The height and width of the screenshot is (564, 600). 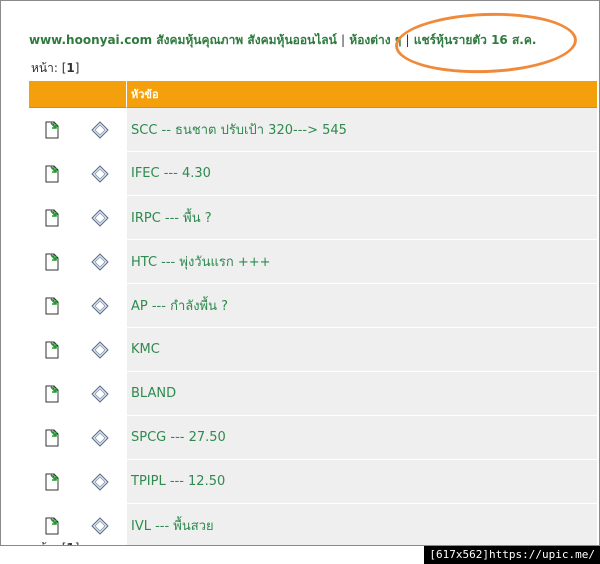 I want to click on topic-title-cell: IFEC --- 4.30, so click(x=361, y=174).